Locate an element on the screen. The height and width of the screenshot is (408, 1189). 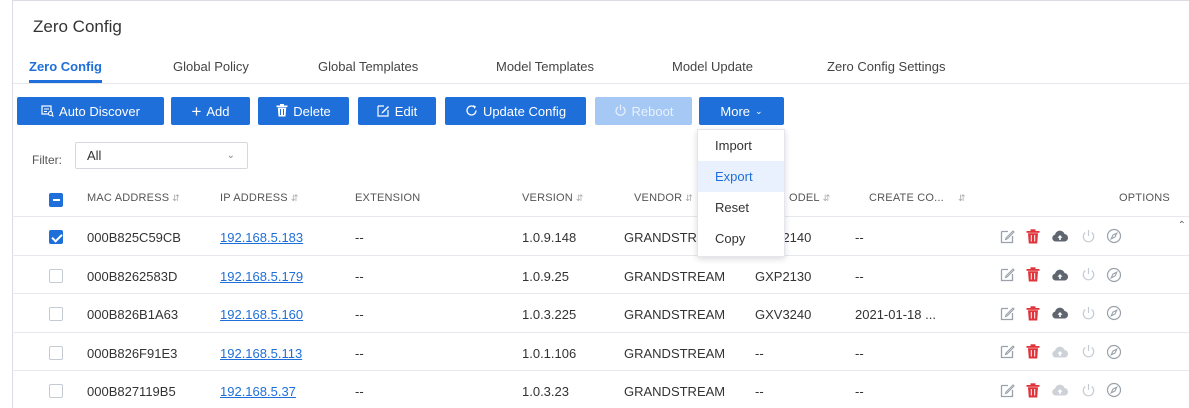
page-title: Zero Config is located at coordinates (77, 26).